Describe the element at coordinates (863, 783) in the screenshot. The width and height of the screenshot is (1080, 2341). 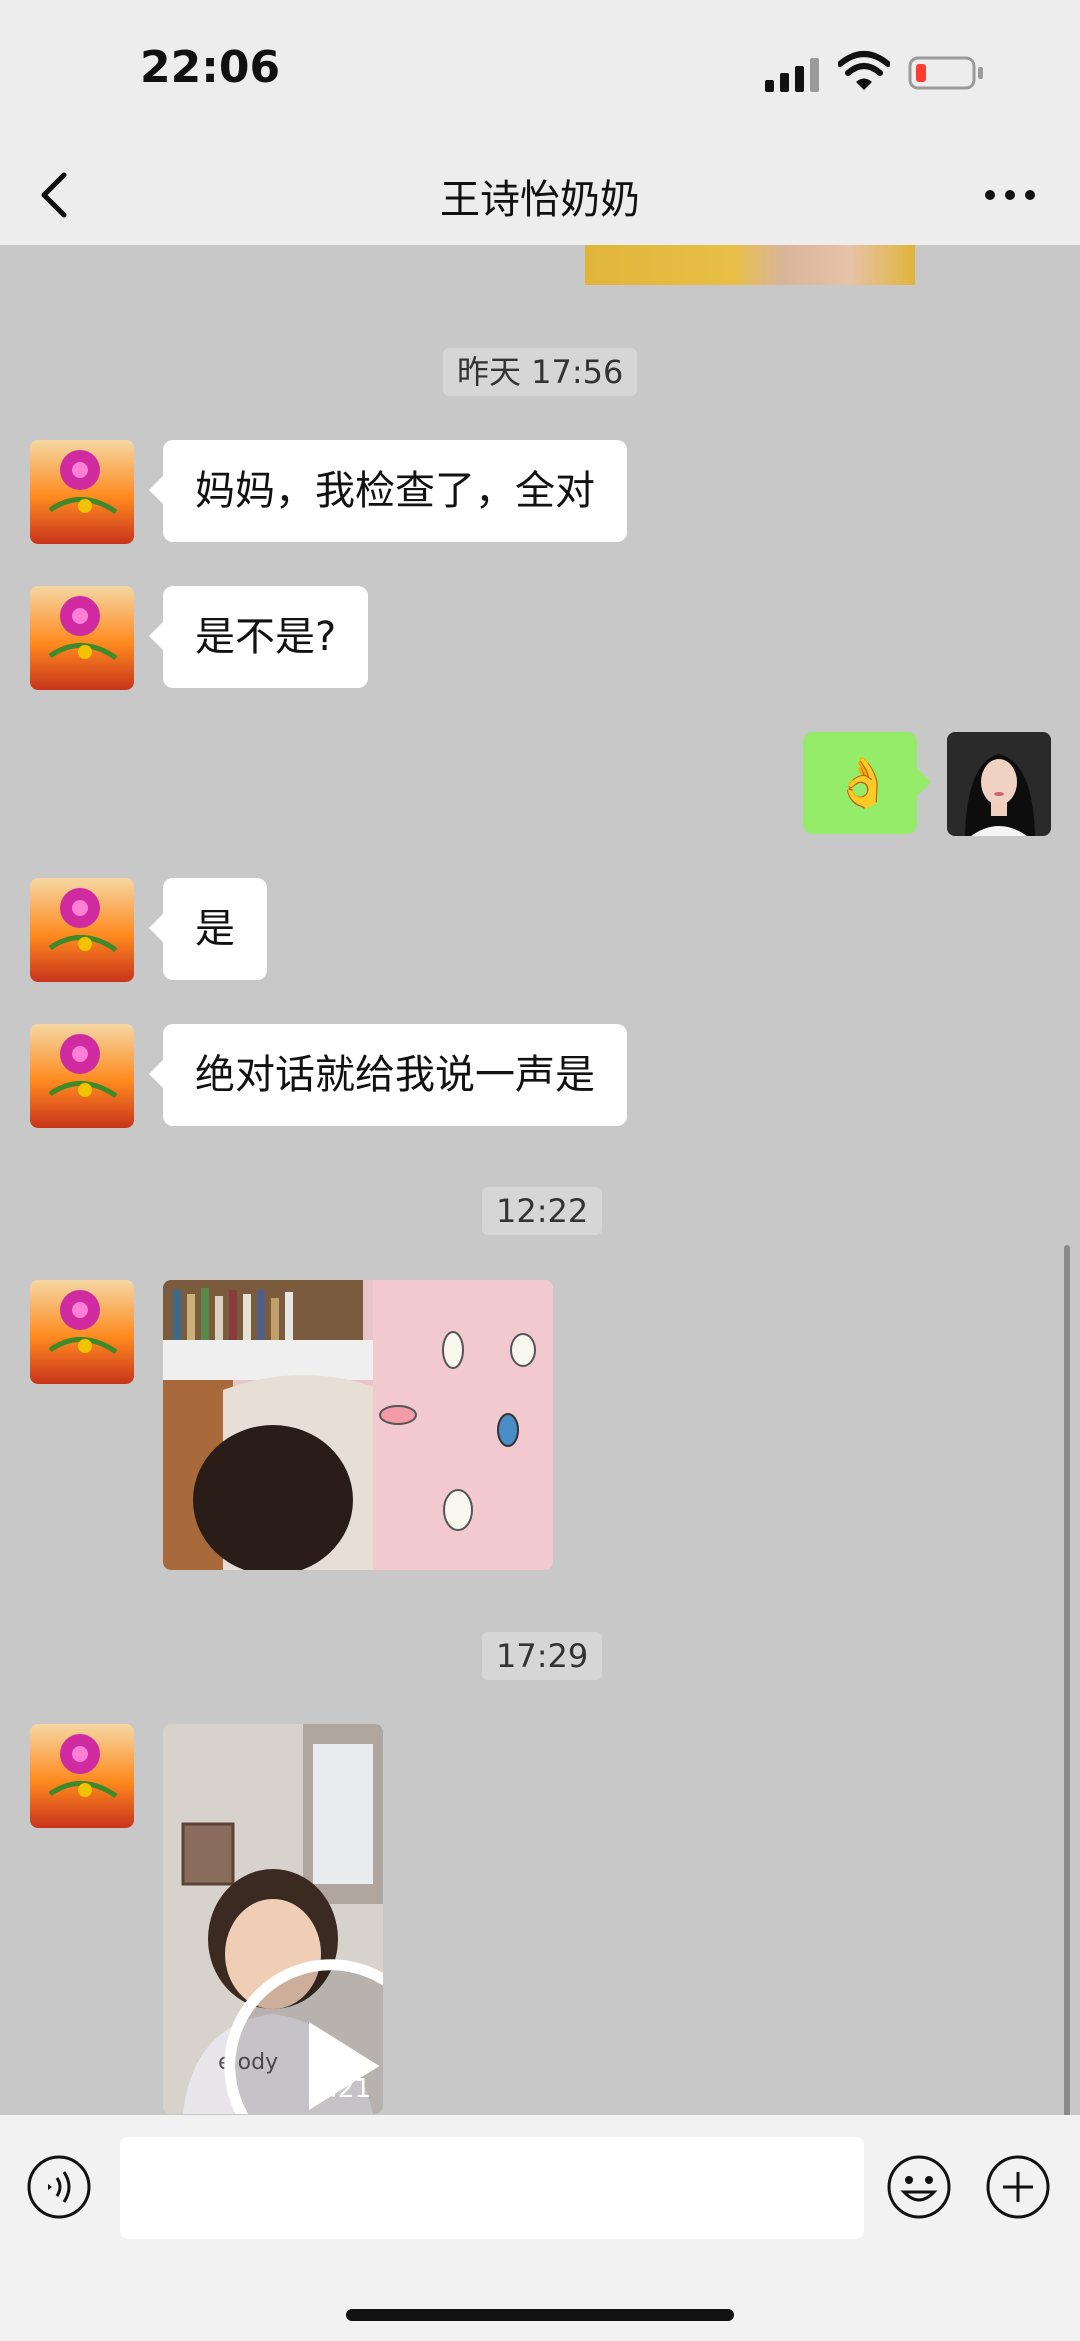
I see `ok-hand-emoji: 👌` at that location.